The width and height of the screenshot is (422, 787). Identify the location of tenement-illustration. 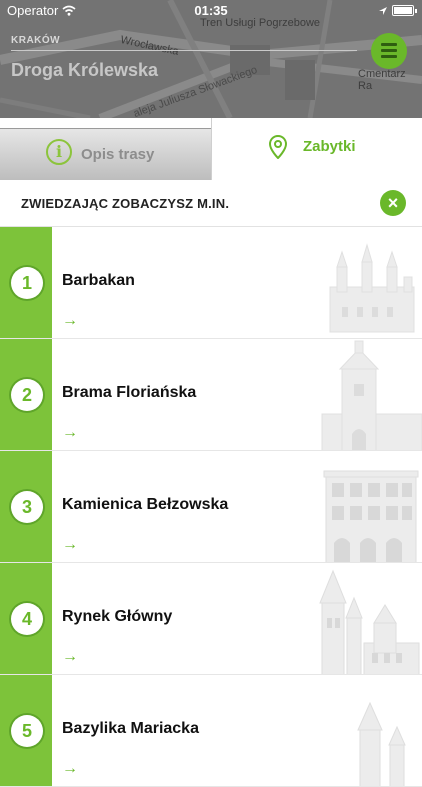
(371, 516).